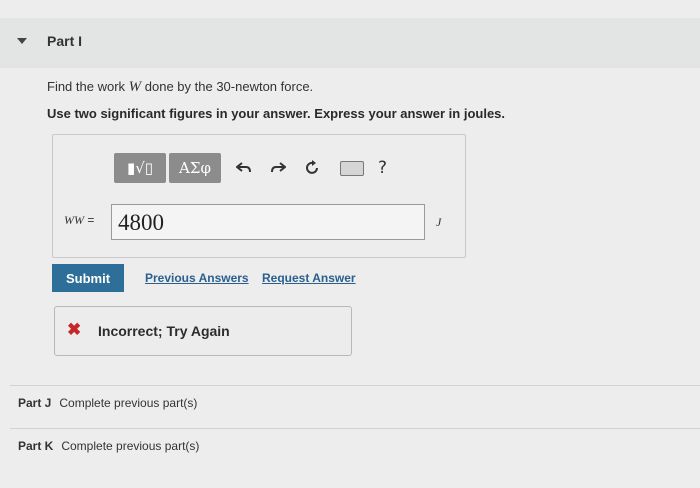 The width and height of the screenshot is (700, 488). I want to click on question-text-after: done by the 30-newton force., so click(227, 86).